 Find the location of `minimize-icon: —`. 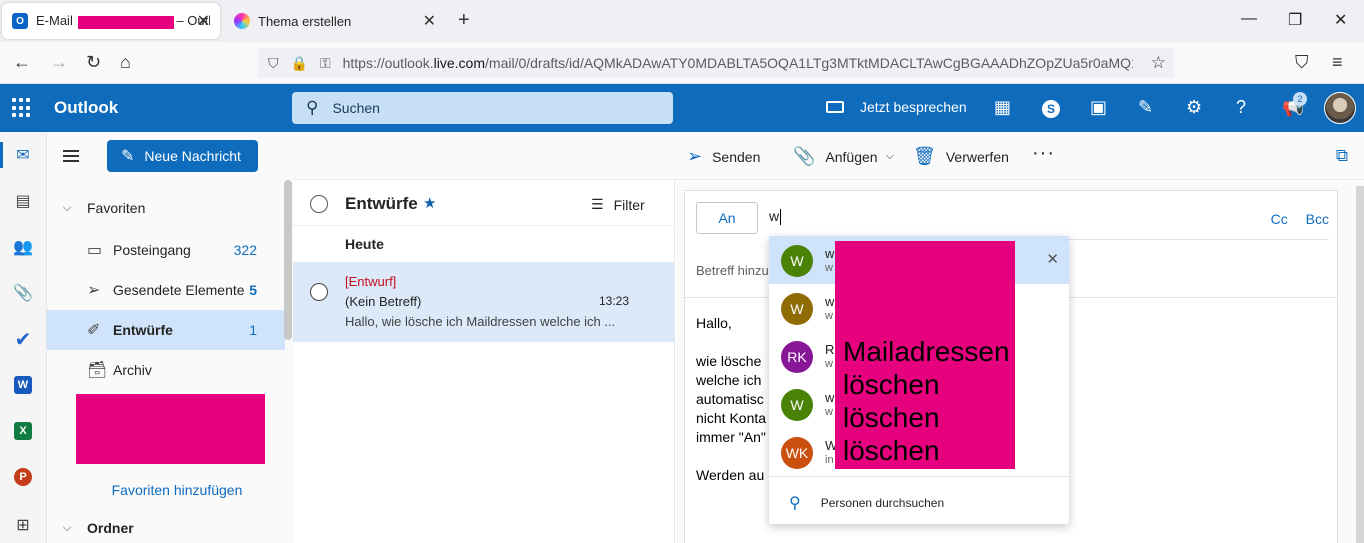

minimize-icon: — is located at coordinates (1249, 19).